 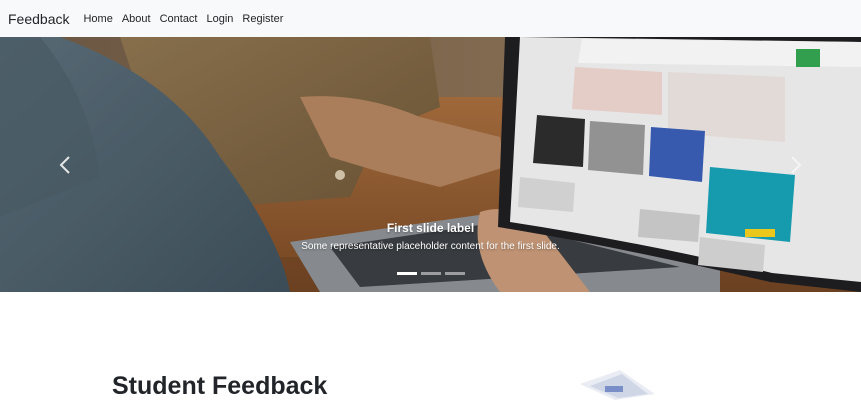 What do you see at coordinates (179, 19) in the screenshot?
I see `nav-link-contact: Contact` at bounding box center [179, 19].